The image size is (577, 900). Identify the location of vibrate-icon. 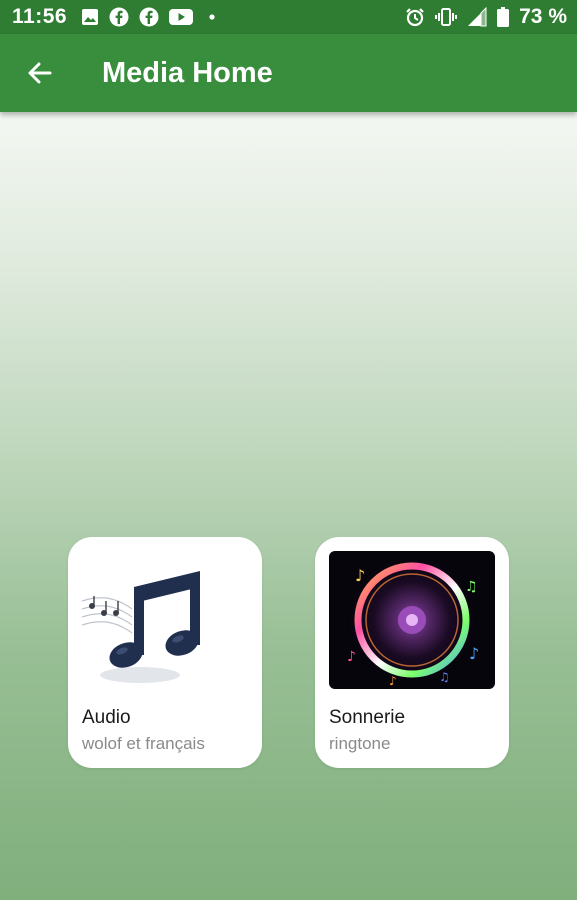
(446, 17).